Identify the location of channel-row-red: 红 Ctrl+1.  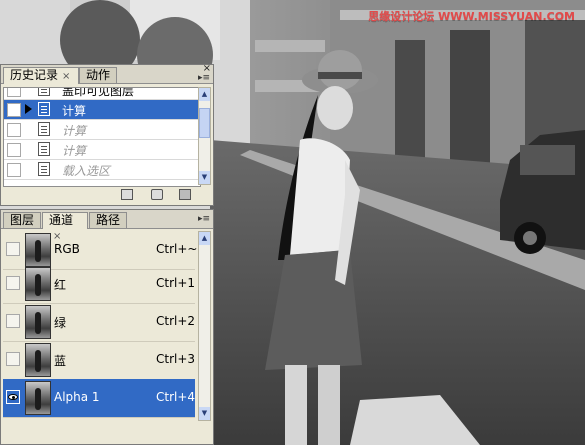
(99, 284).